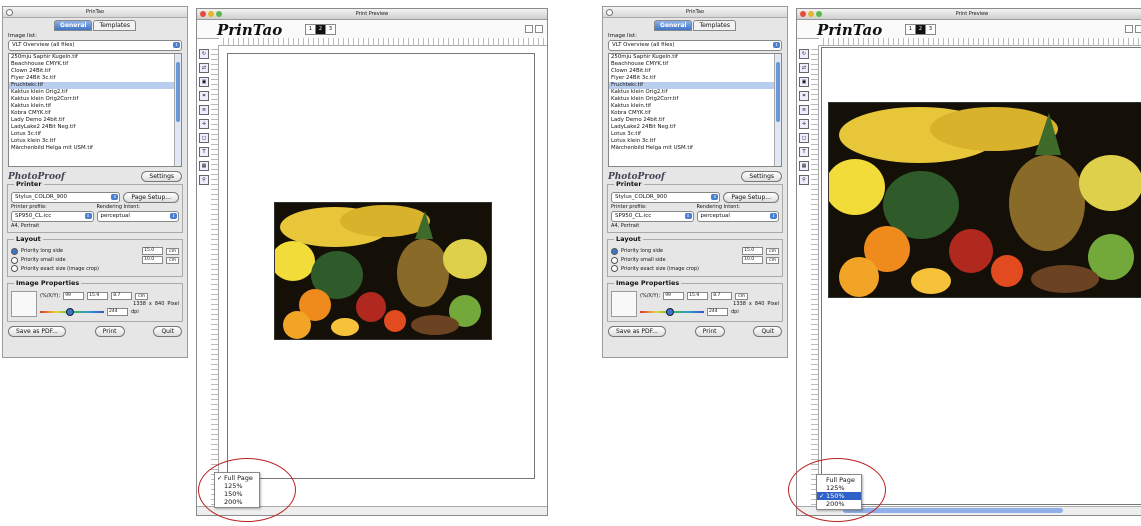 The width and height of the screenshot is (1141, 526). Describe the element at coordinates (95, 71) in the screenshot. I see `list-item: Clown 24Bit.tif` at that location.